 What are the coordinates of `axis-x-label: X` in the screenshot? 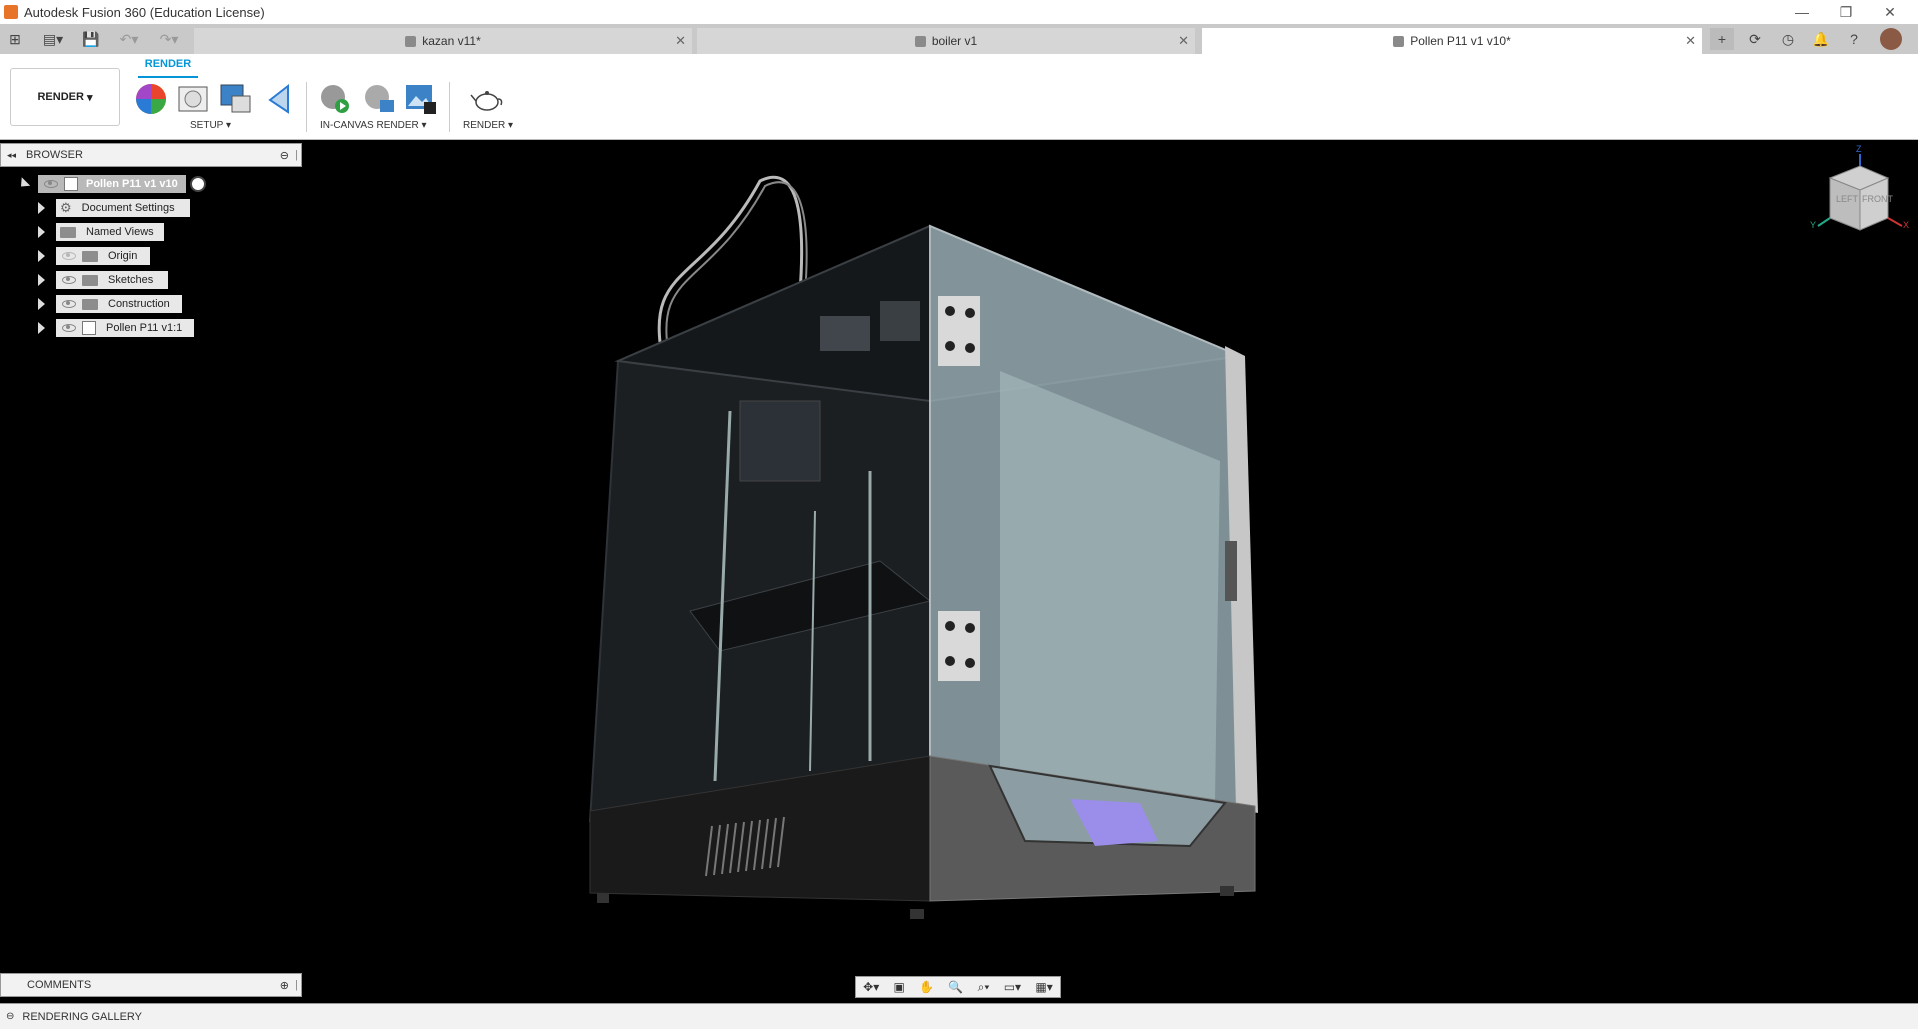 It's located at (1906, 225).